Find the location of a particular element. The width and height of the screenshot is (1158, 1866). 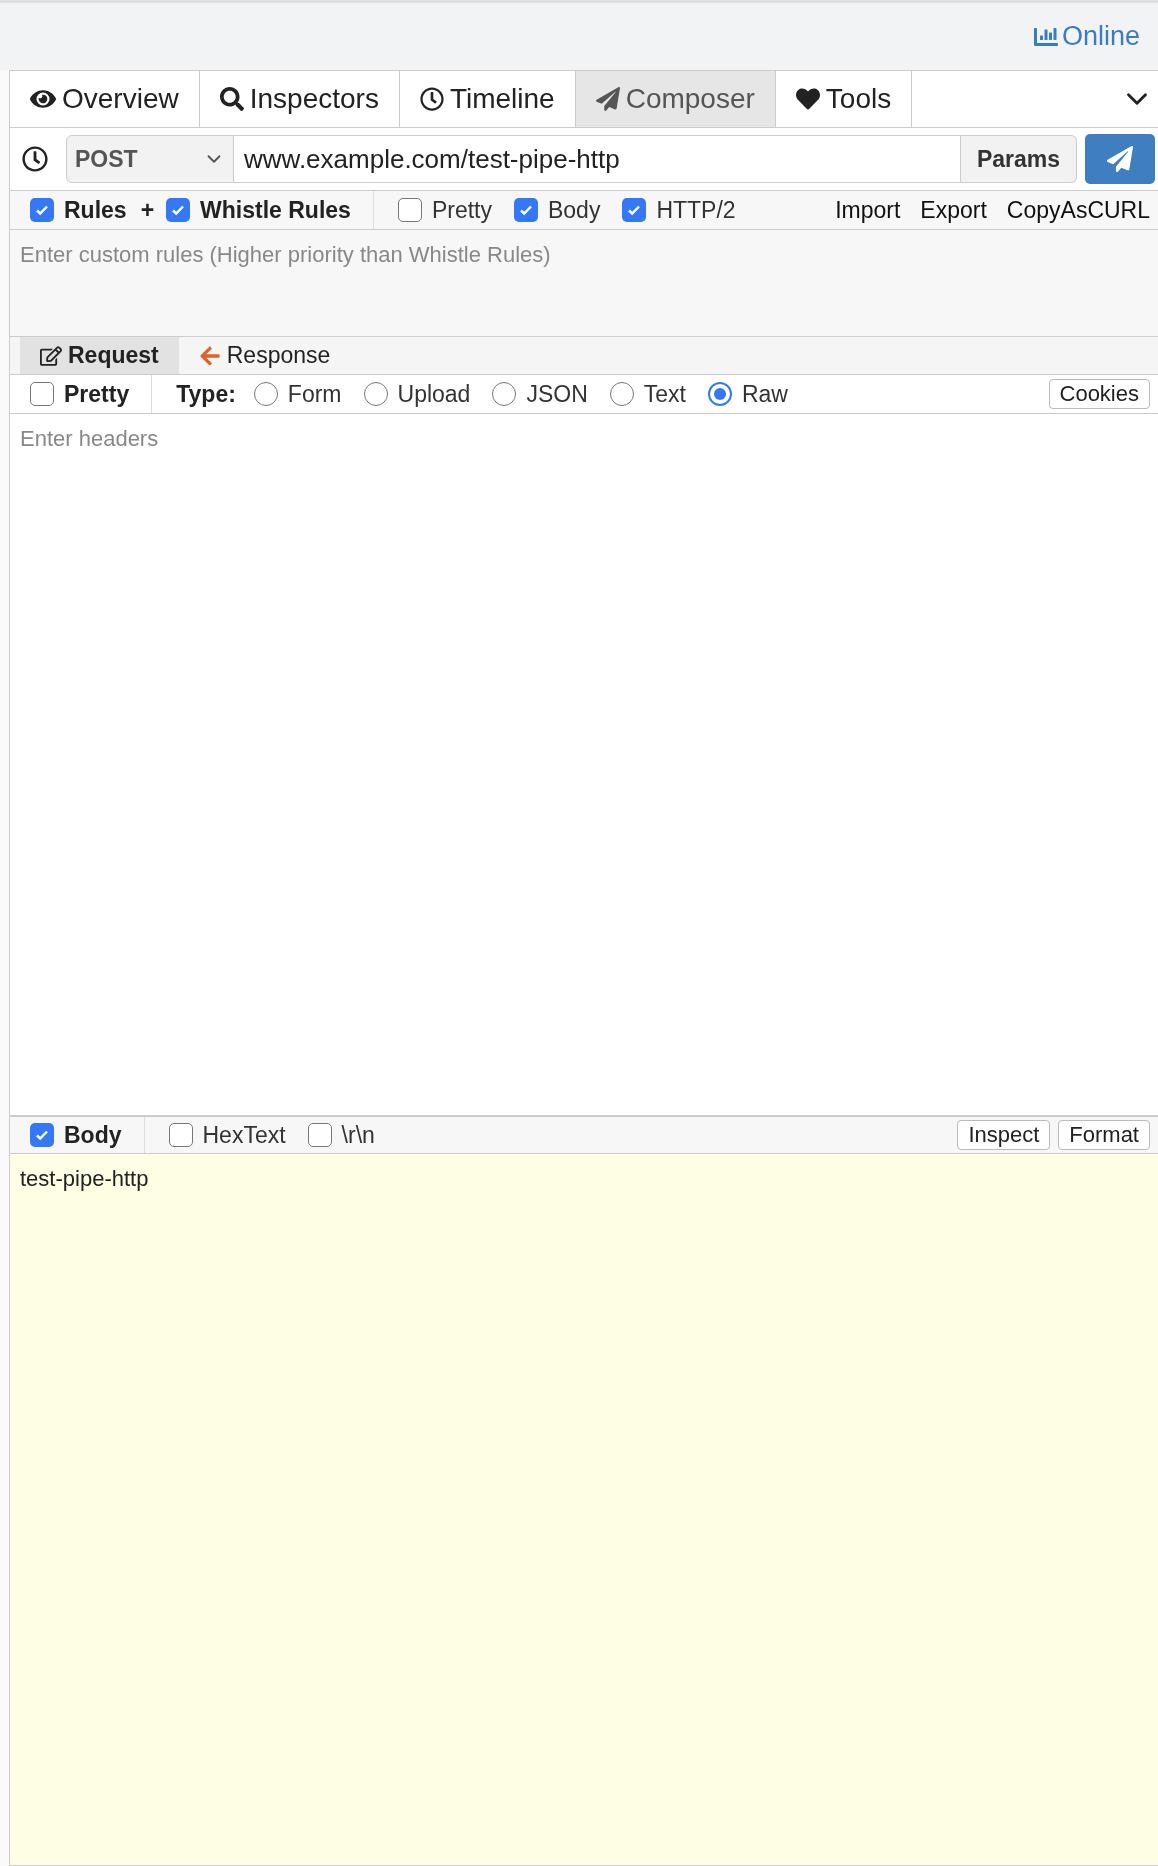

option-label: HTTP/2 is located at coordinates (696, 210).